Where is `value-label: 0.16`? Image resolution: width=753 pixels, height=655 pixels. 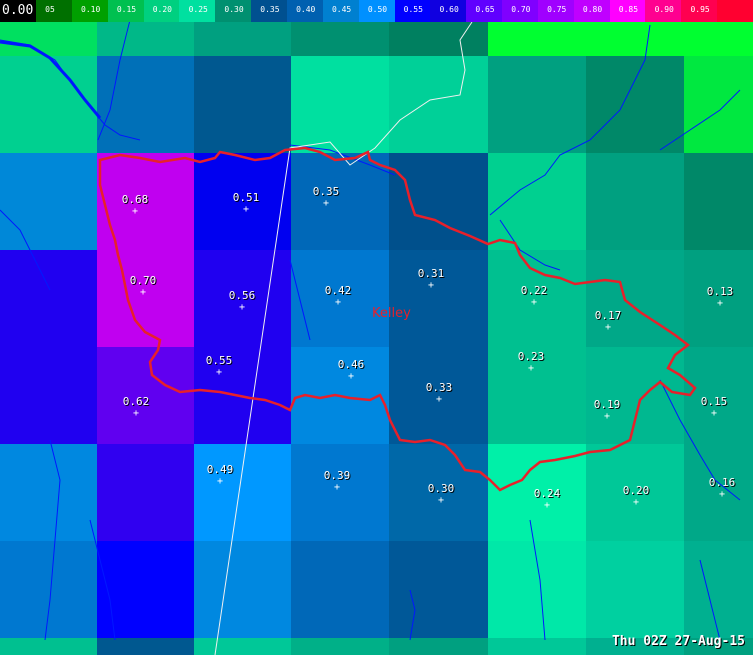 value-label: 0.16 is located at coordinates (722, 482).